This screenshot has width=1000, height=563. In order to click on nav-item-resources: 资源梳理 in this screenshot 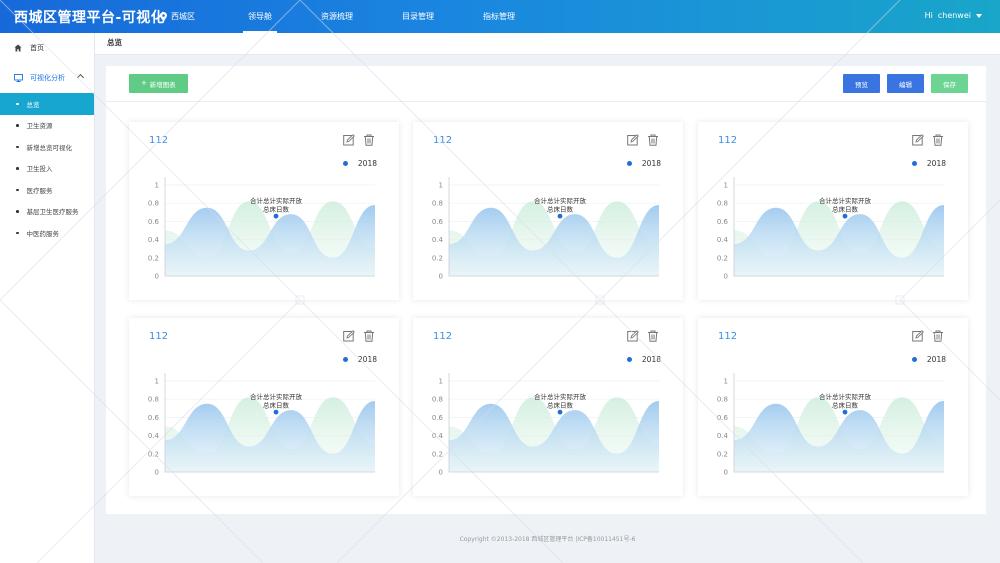, I will do `click(337, 16)`.